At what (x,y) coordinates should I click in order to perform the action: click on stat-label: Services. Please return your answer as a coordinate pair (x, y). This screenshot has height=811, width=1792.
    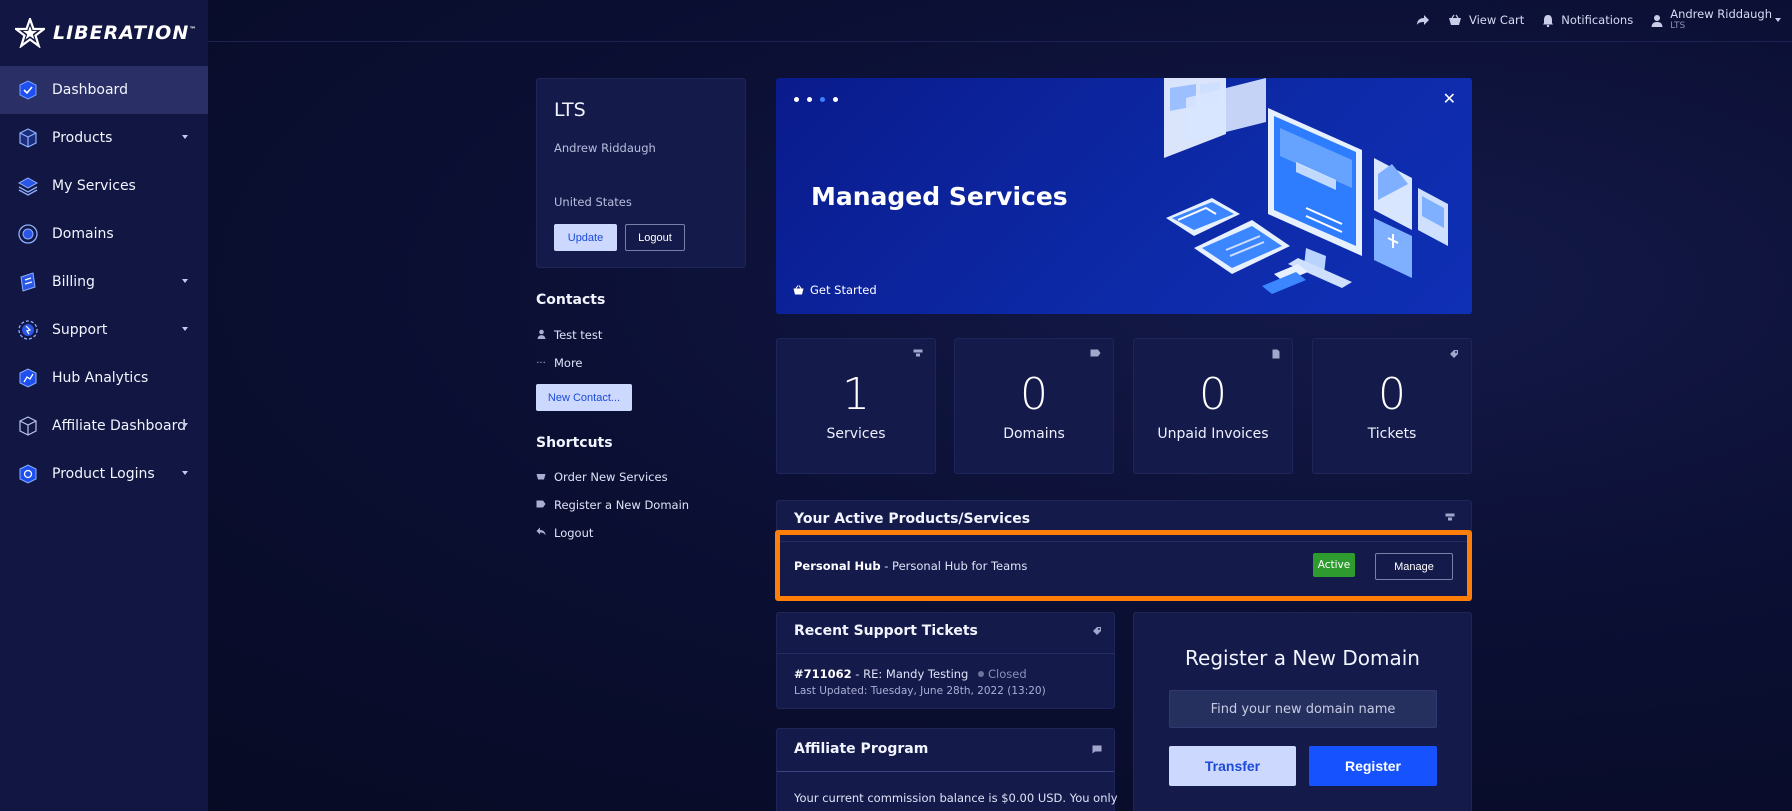
    Looking at the image, I should click on (856, 434).